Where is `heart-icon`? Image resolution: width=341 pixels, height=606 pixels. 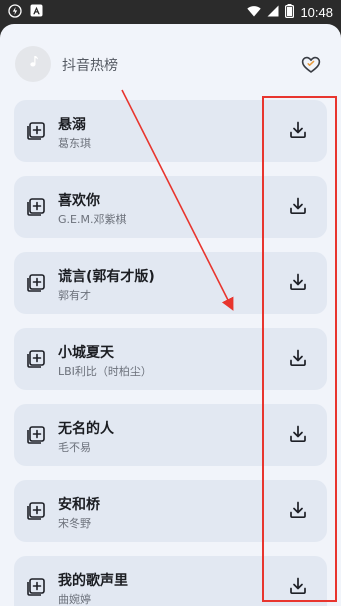
heart-icon is located at coordinates (311, 65).